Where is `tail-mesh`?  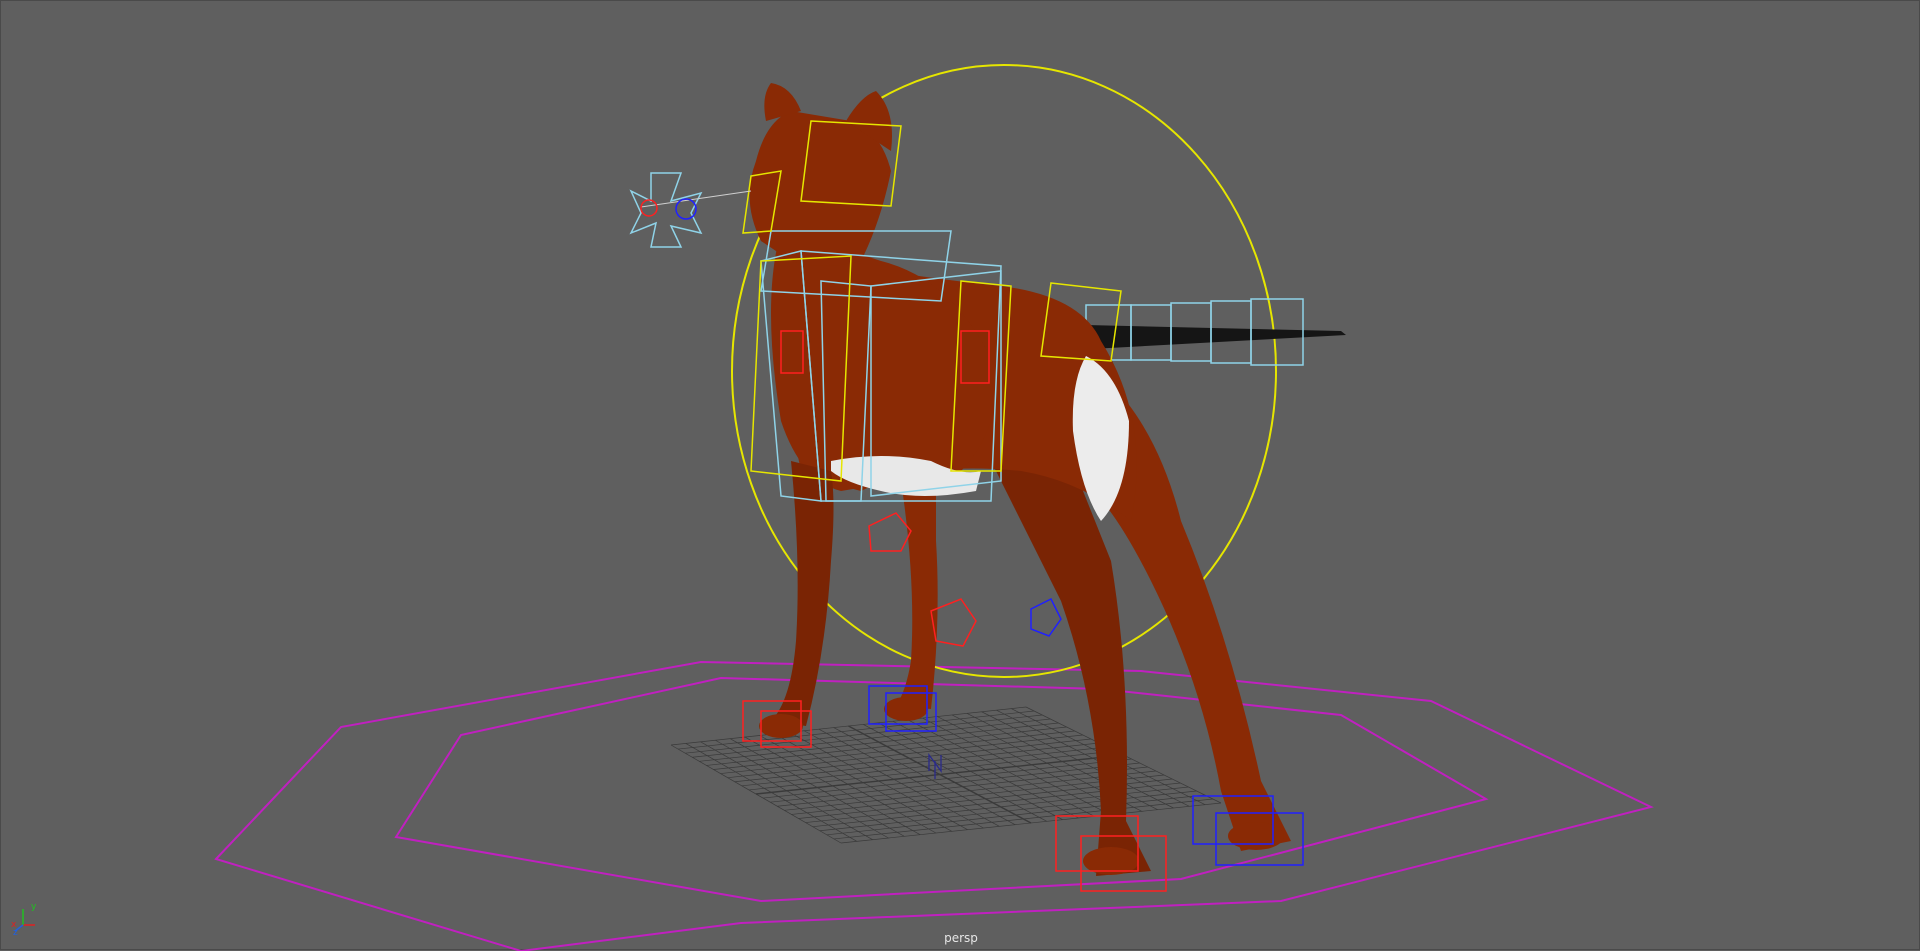 tail-mesh is located at coordinates (1216, 337).